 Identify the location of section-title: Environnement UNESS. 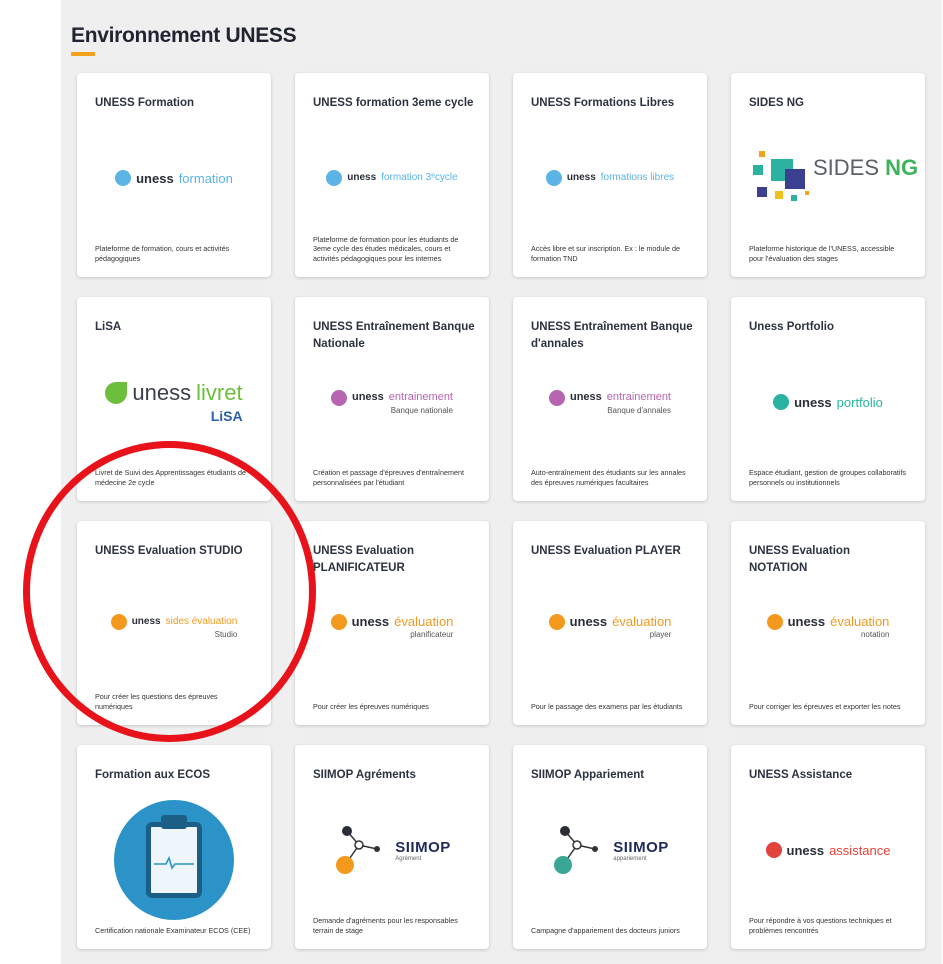
(184, 35).